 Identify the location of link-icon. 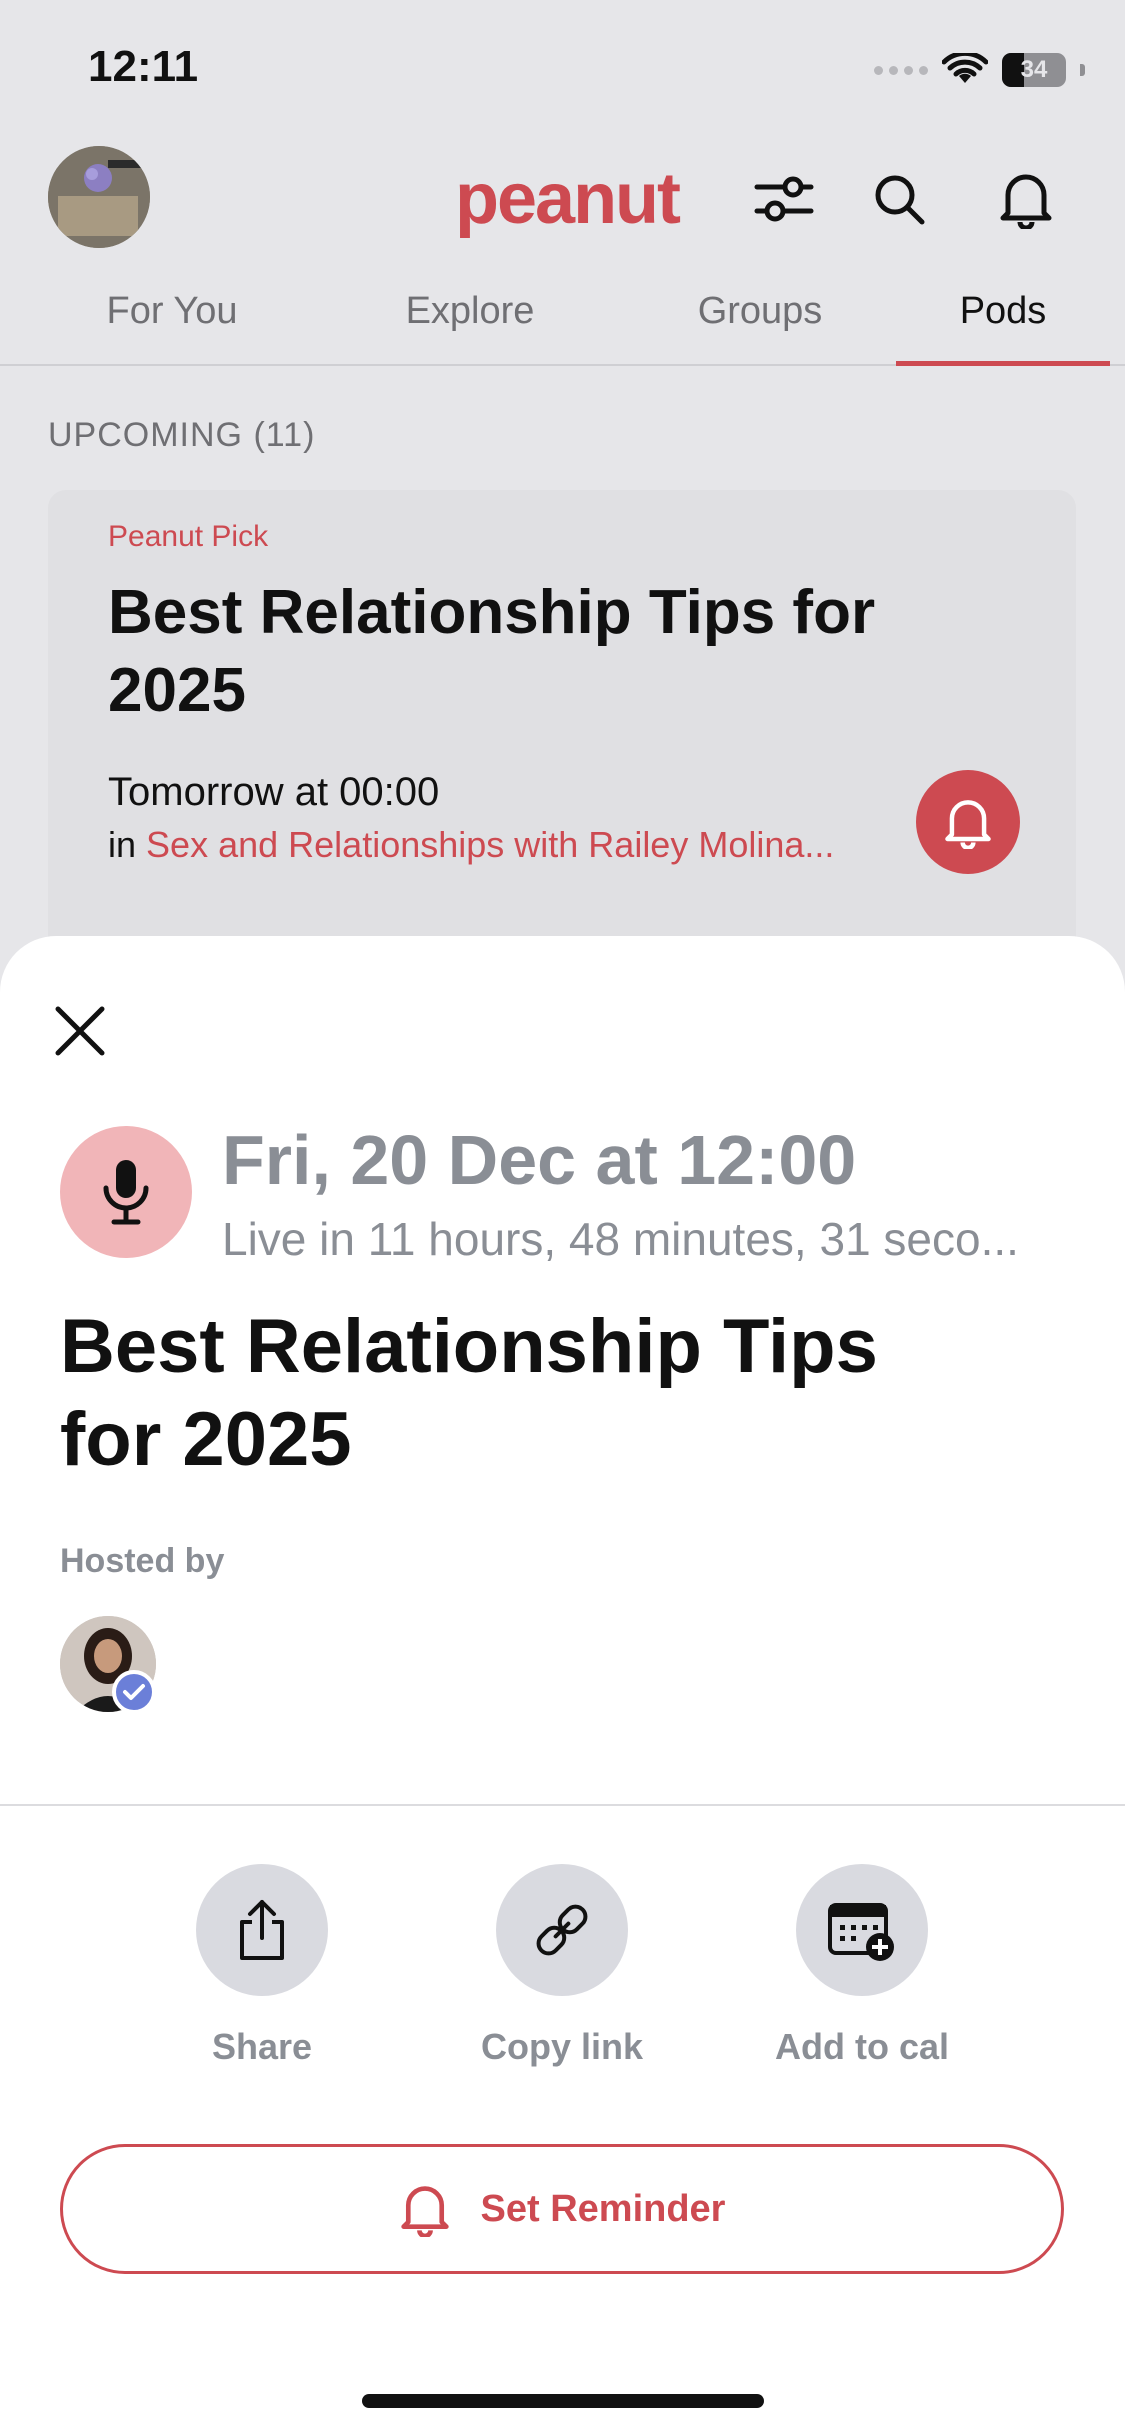
(562, 1930).